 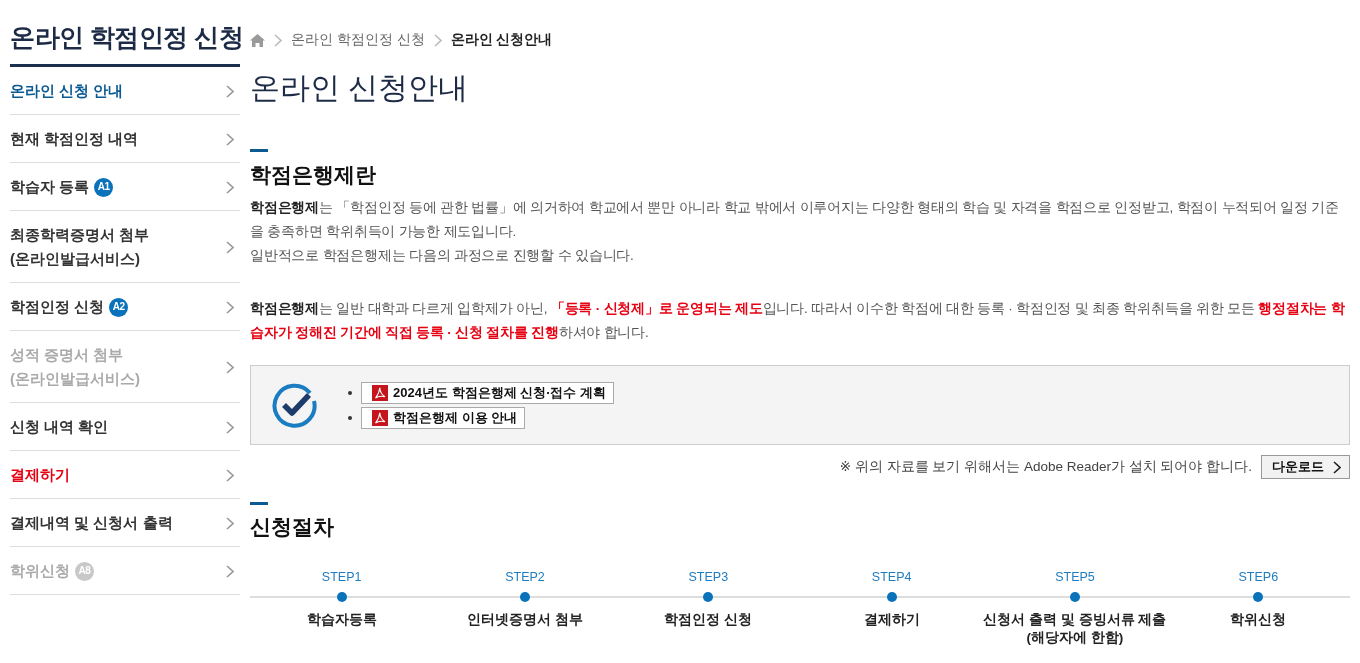 What do you see at coordinates (488, 392) in the screenshot?
I see `pdf-download-link: 2024년도 학점은행제 신청·접수 계획` at bounding box center [488, 392].